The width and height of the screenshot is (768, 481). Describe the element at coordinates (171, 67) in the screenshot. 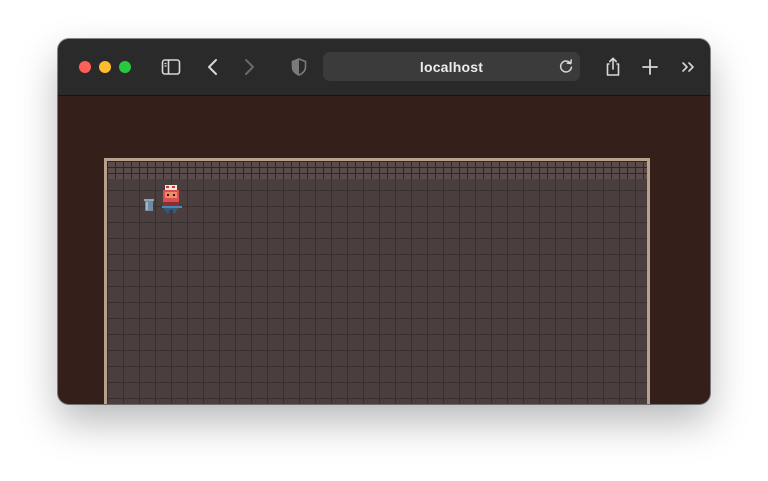

I see `sidebar-icon` at that location.